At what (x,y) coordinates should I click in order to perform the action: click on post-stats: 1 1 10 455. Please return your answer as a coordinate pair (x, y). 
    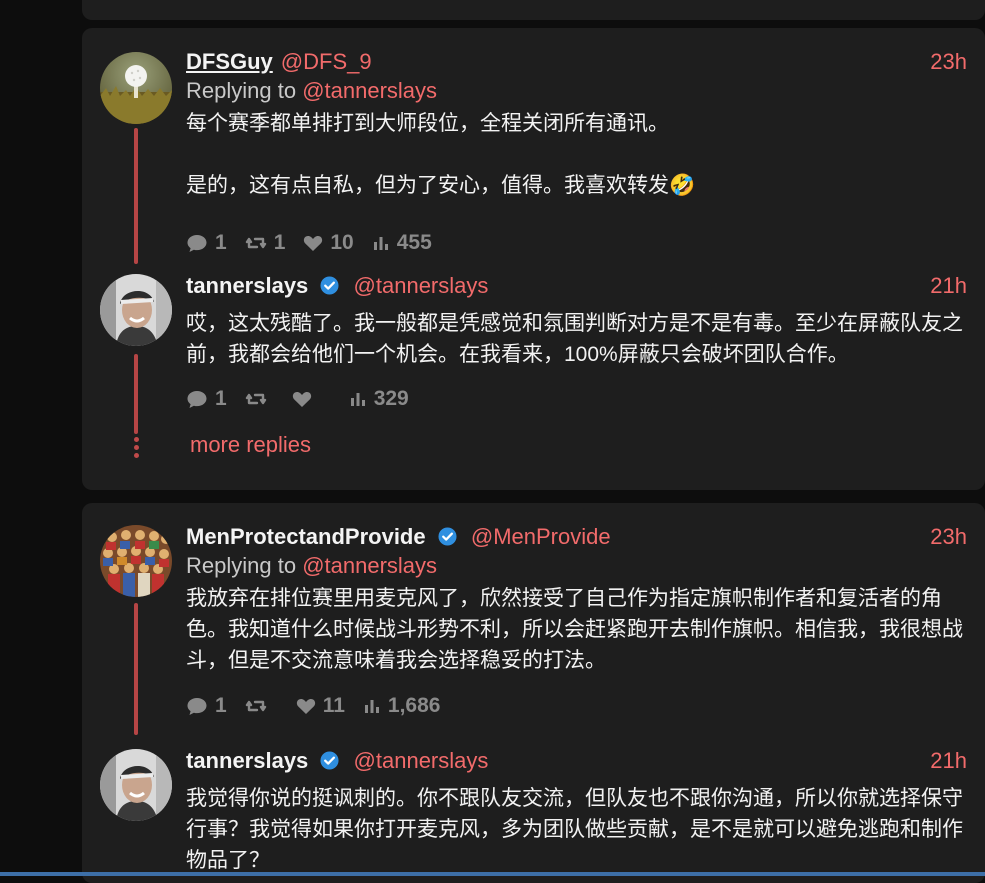
    Looking at the image, I should click on (576, 243).